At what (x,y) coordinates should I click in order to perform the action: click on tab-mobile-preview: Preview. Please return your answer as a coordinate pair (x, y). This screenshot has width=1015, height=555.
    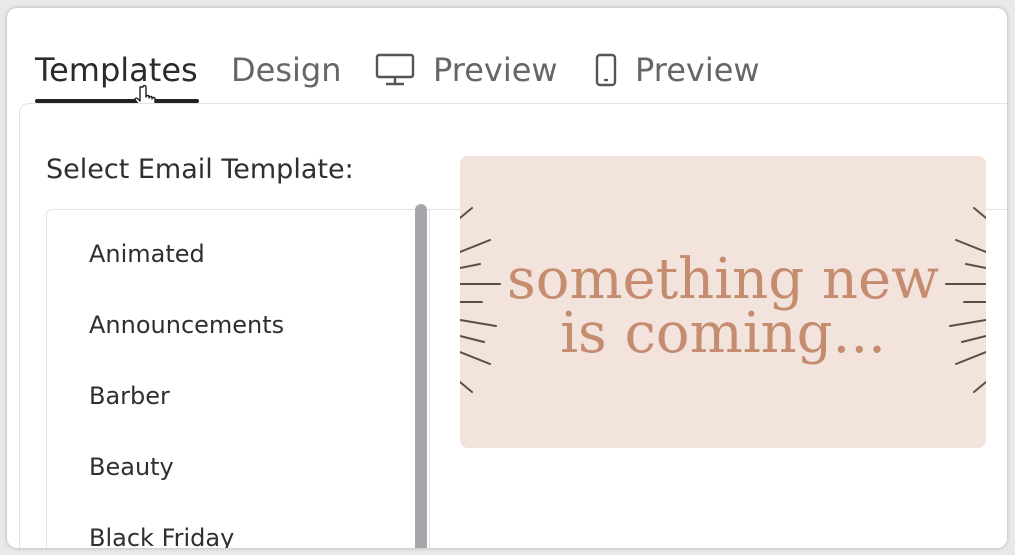
    Looking at the image, I should click on (677, 78).